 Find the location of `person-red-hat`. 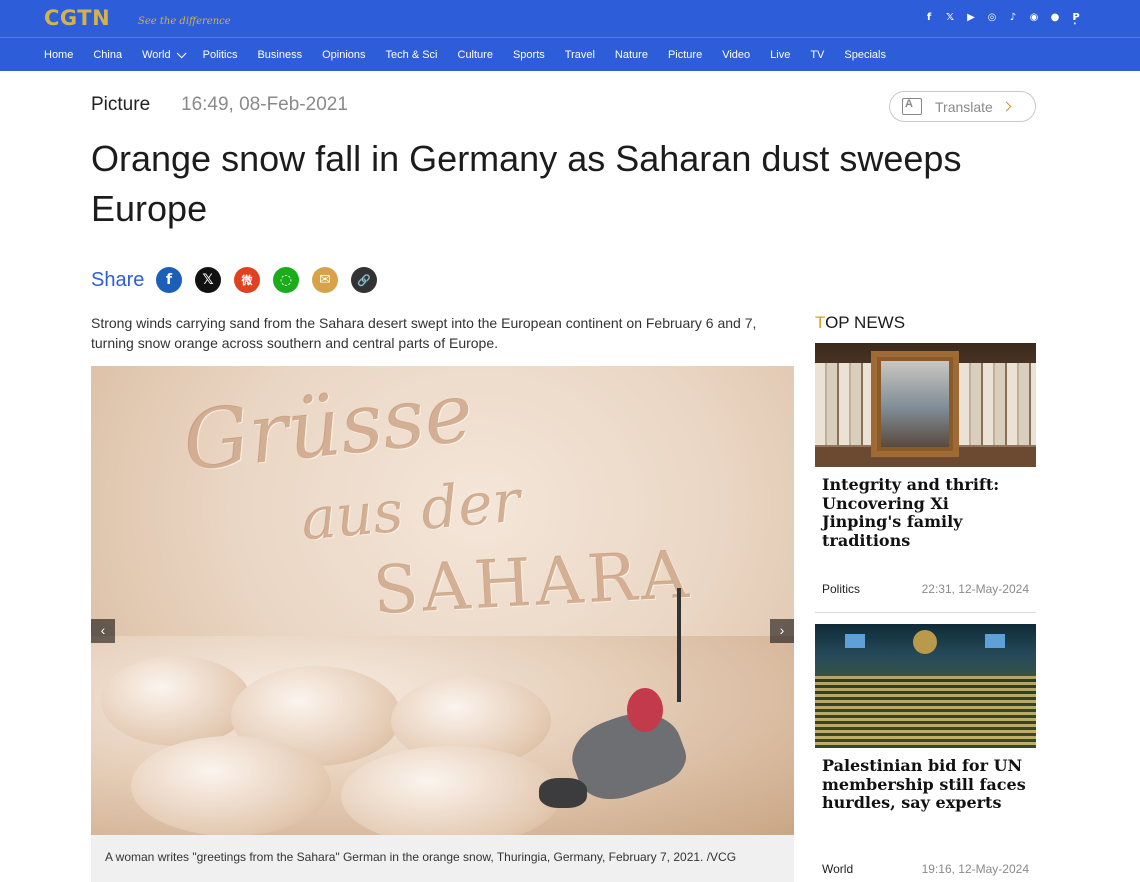

person-red-hat is located at coordinates (645, 710).